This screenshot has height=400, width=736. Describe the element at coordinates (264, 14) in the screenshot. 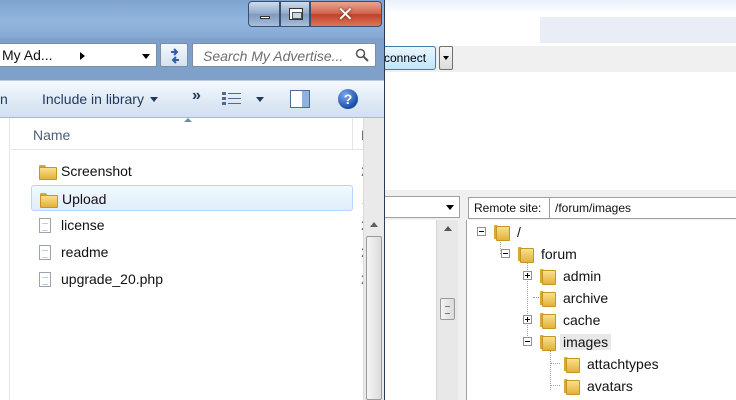

I see `minimize-button` at that location.